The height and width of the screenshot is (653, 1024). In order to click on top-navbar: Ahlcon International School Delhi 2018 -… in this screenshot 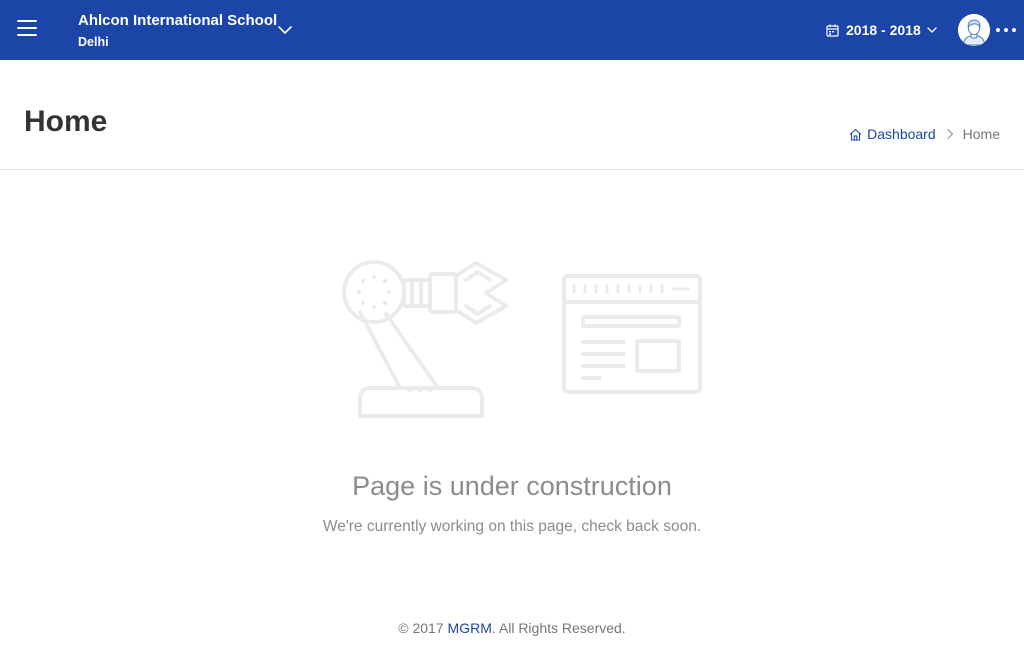, I will do `click(512, 30)`.